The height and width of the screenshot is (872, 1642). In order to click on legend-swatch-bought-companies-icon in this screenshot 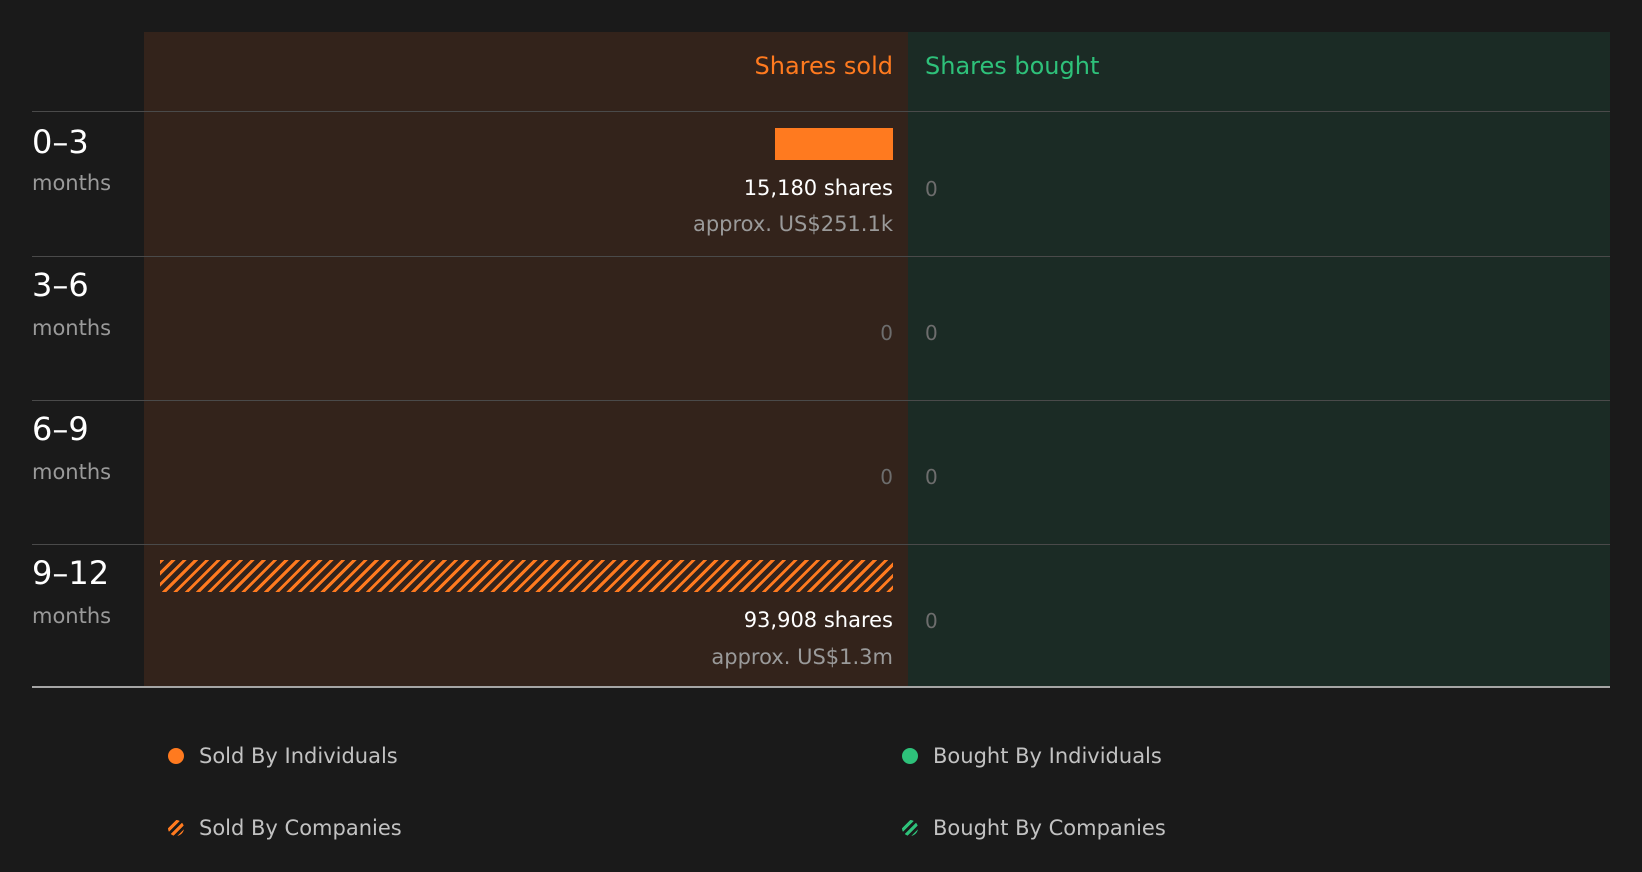, I will do `click(910, 828)`.